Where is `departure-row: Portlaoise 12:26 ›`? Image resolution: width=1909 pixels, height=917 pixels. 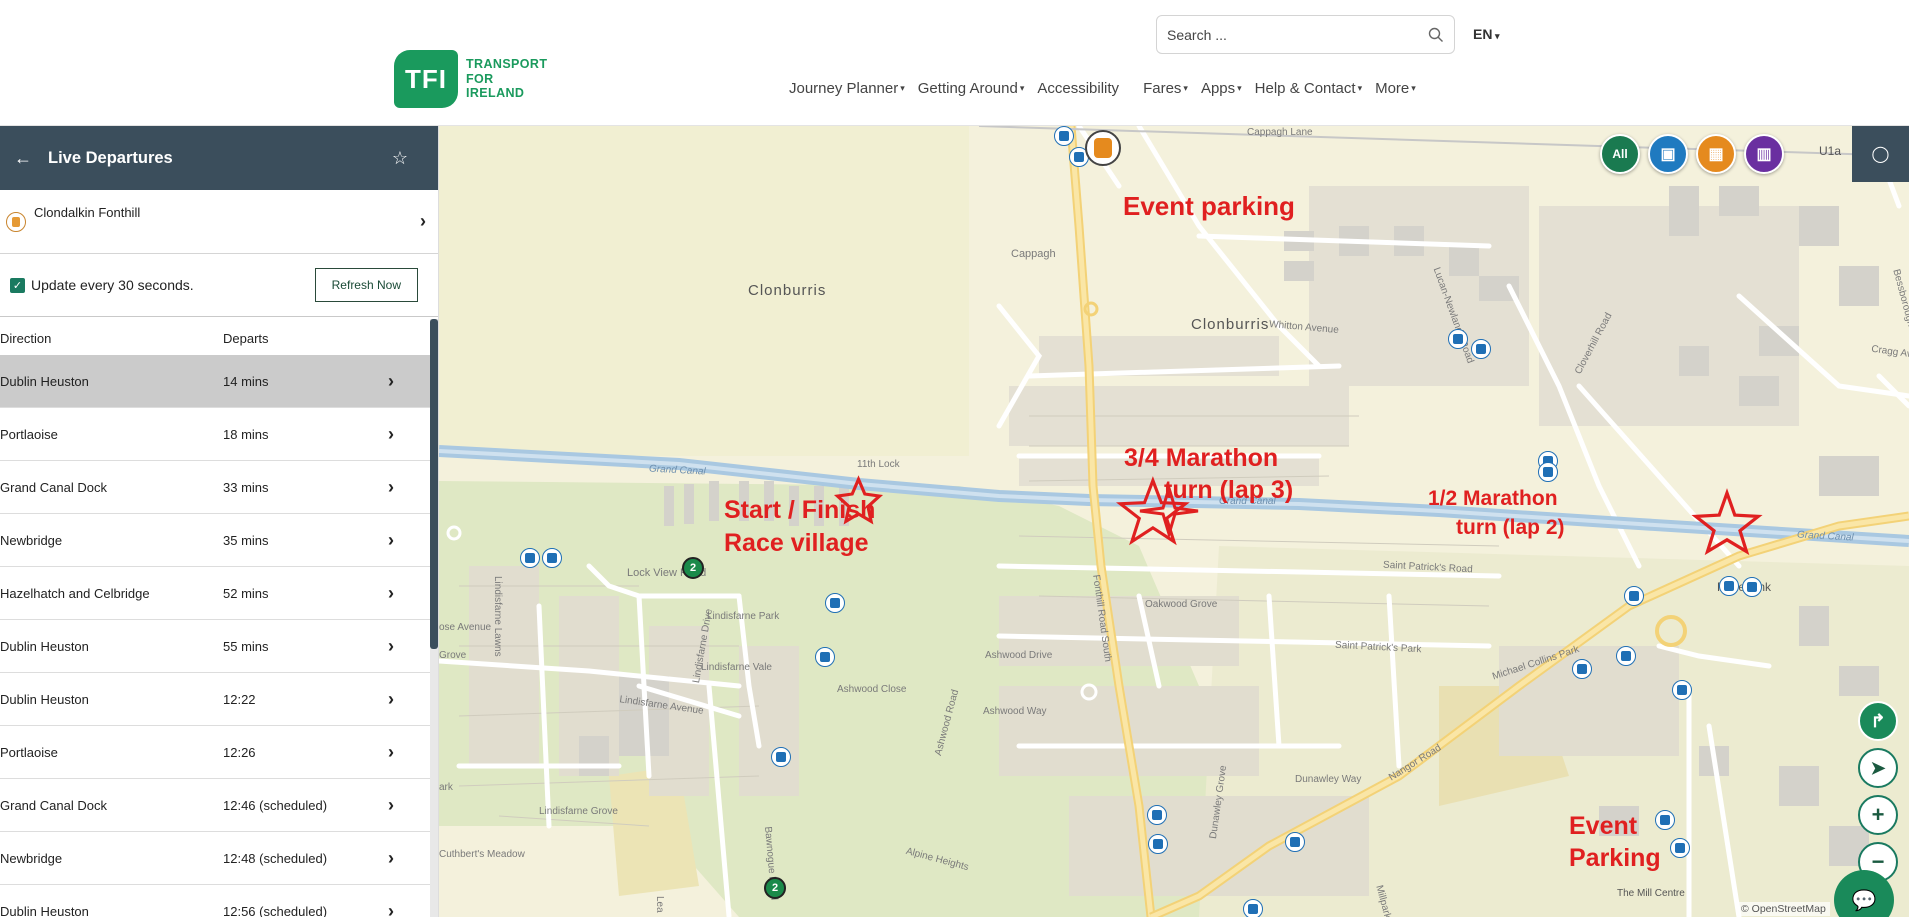
departure-row: Portlaoise 12:26 › is located at coordinates (215, 752).